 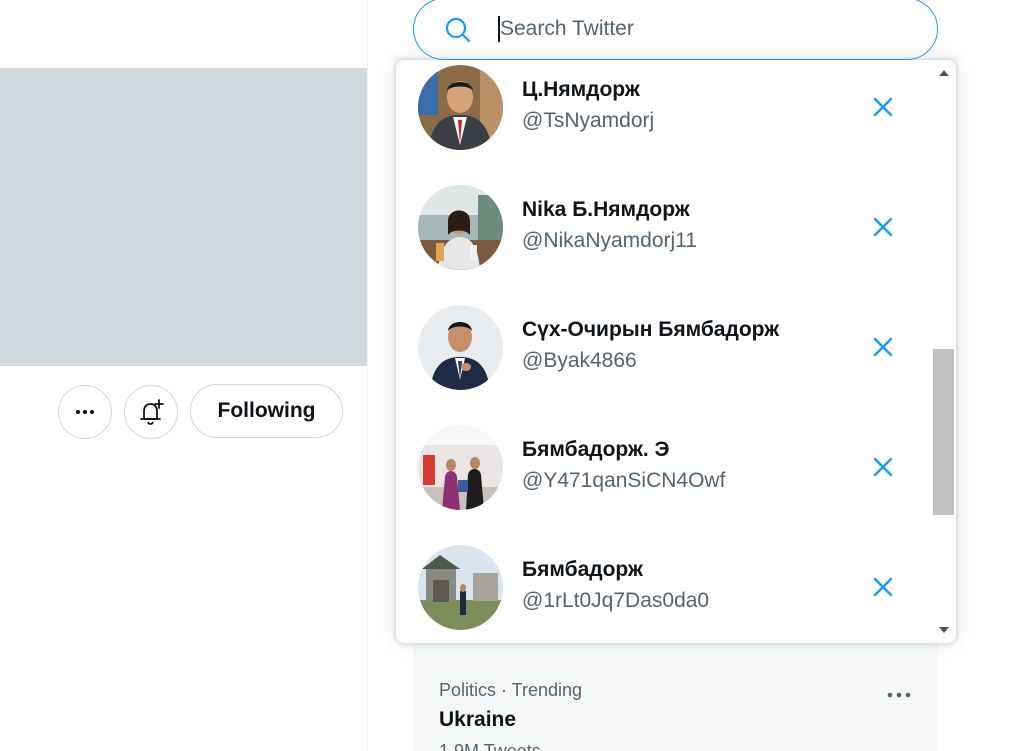 I want to click on recent-search-item: Nika Б.Нямдорж @NikaNyamdorj11, so click(x=664, y=240).